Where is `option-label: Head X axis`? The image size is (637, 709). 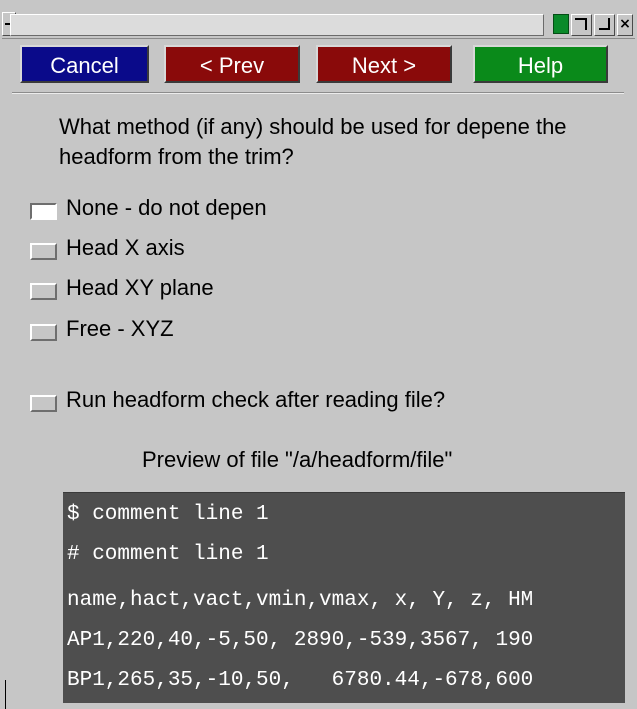 option-label: Head X axis is located at coordinates (125, 247).